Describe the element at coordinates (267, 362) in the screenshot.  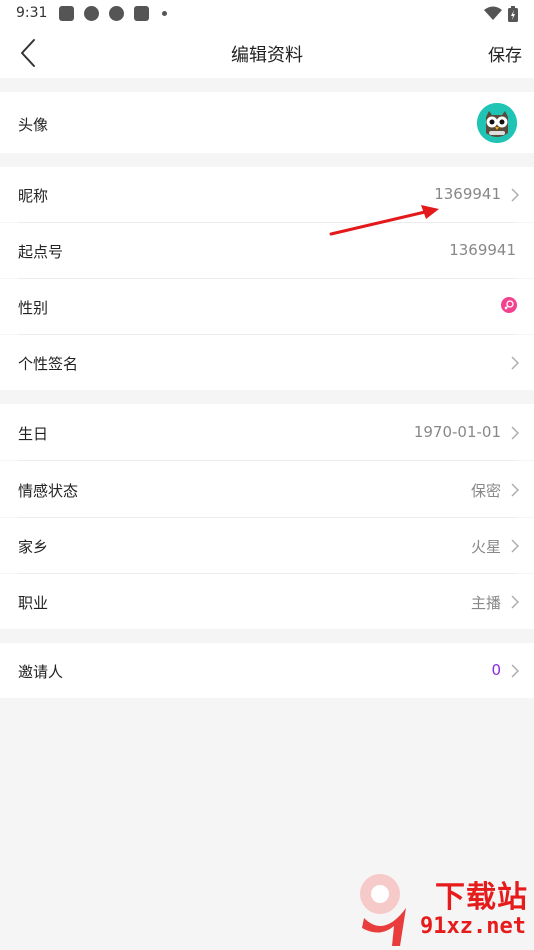
I see `signature-row: 个性签名` at that location.